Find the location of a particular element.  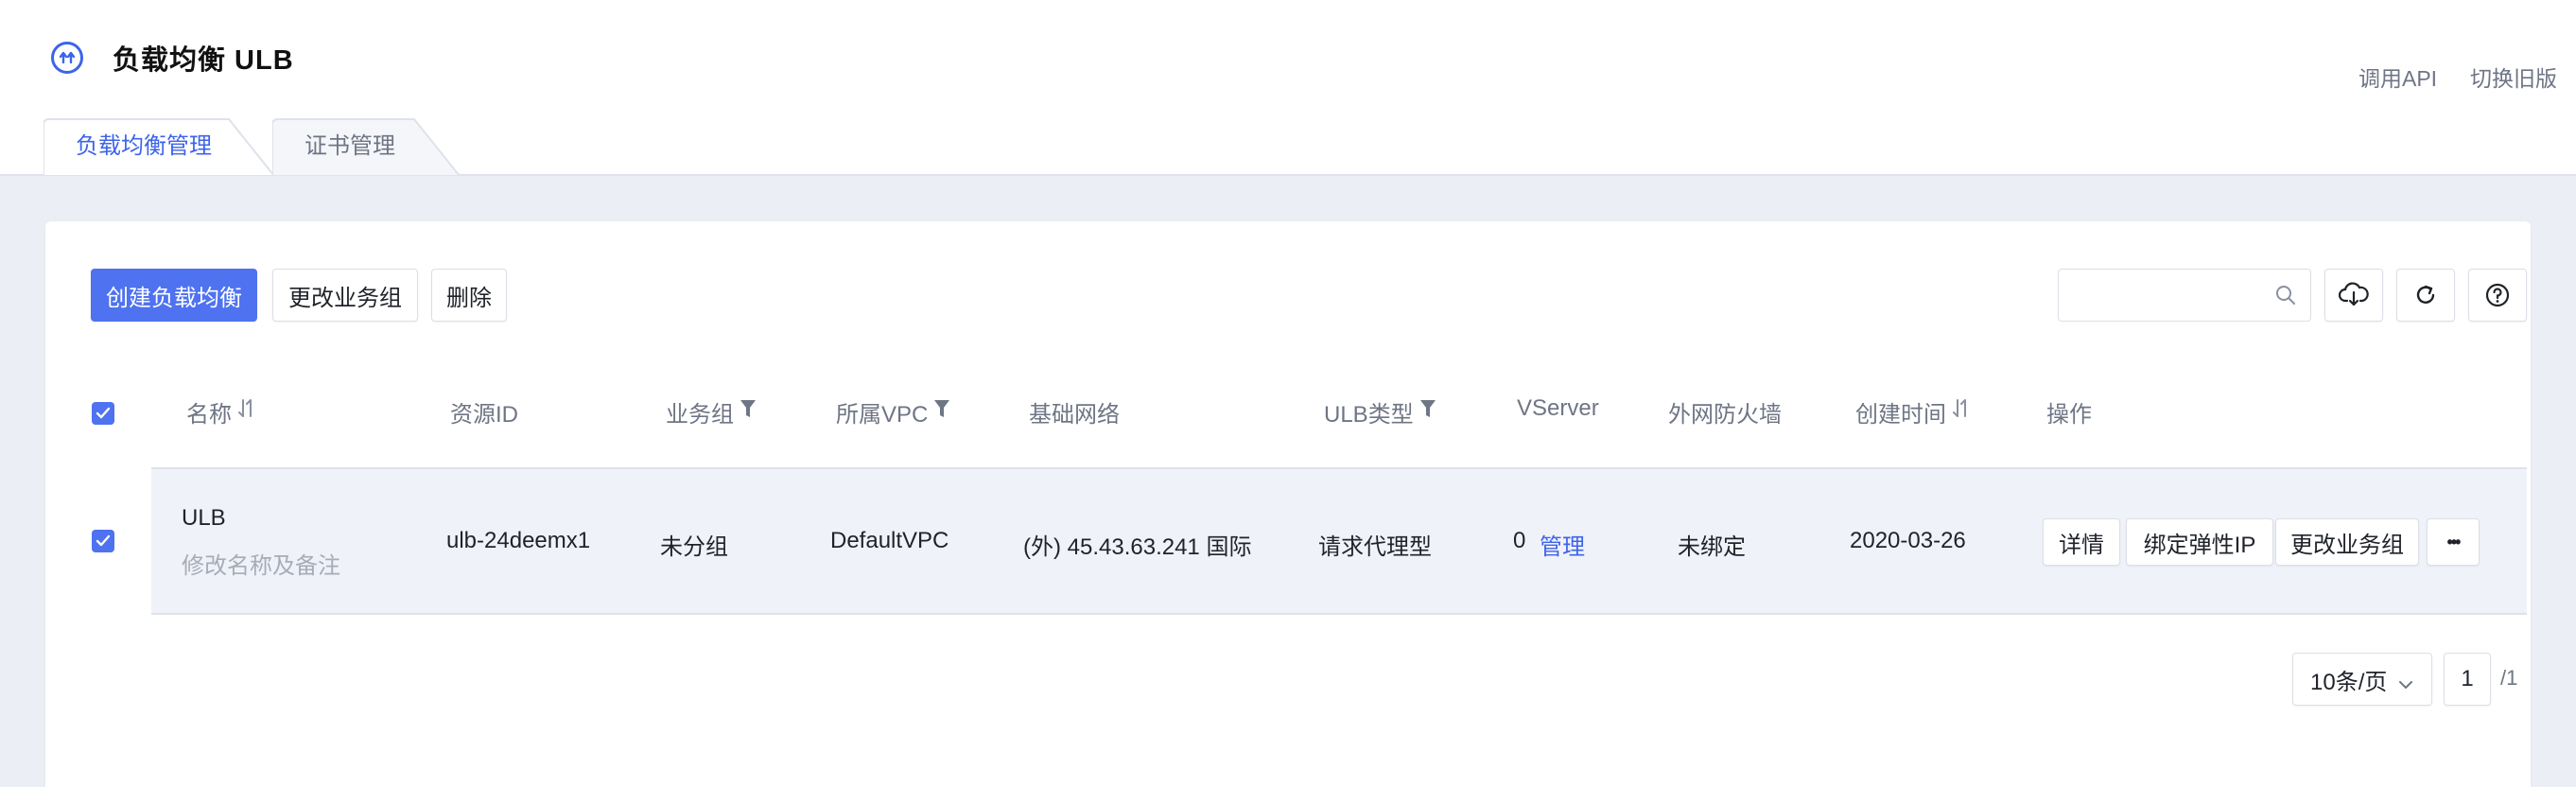

ulb-logo-icon is located at coordinates (67, 58).